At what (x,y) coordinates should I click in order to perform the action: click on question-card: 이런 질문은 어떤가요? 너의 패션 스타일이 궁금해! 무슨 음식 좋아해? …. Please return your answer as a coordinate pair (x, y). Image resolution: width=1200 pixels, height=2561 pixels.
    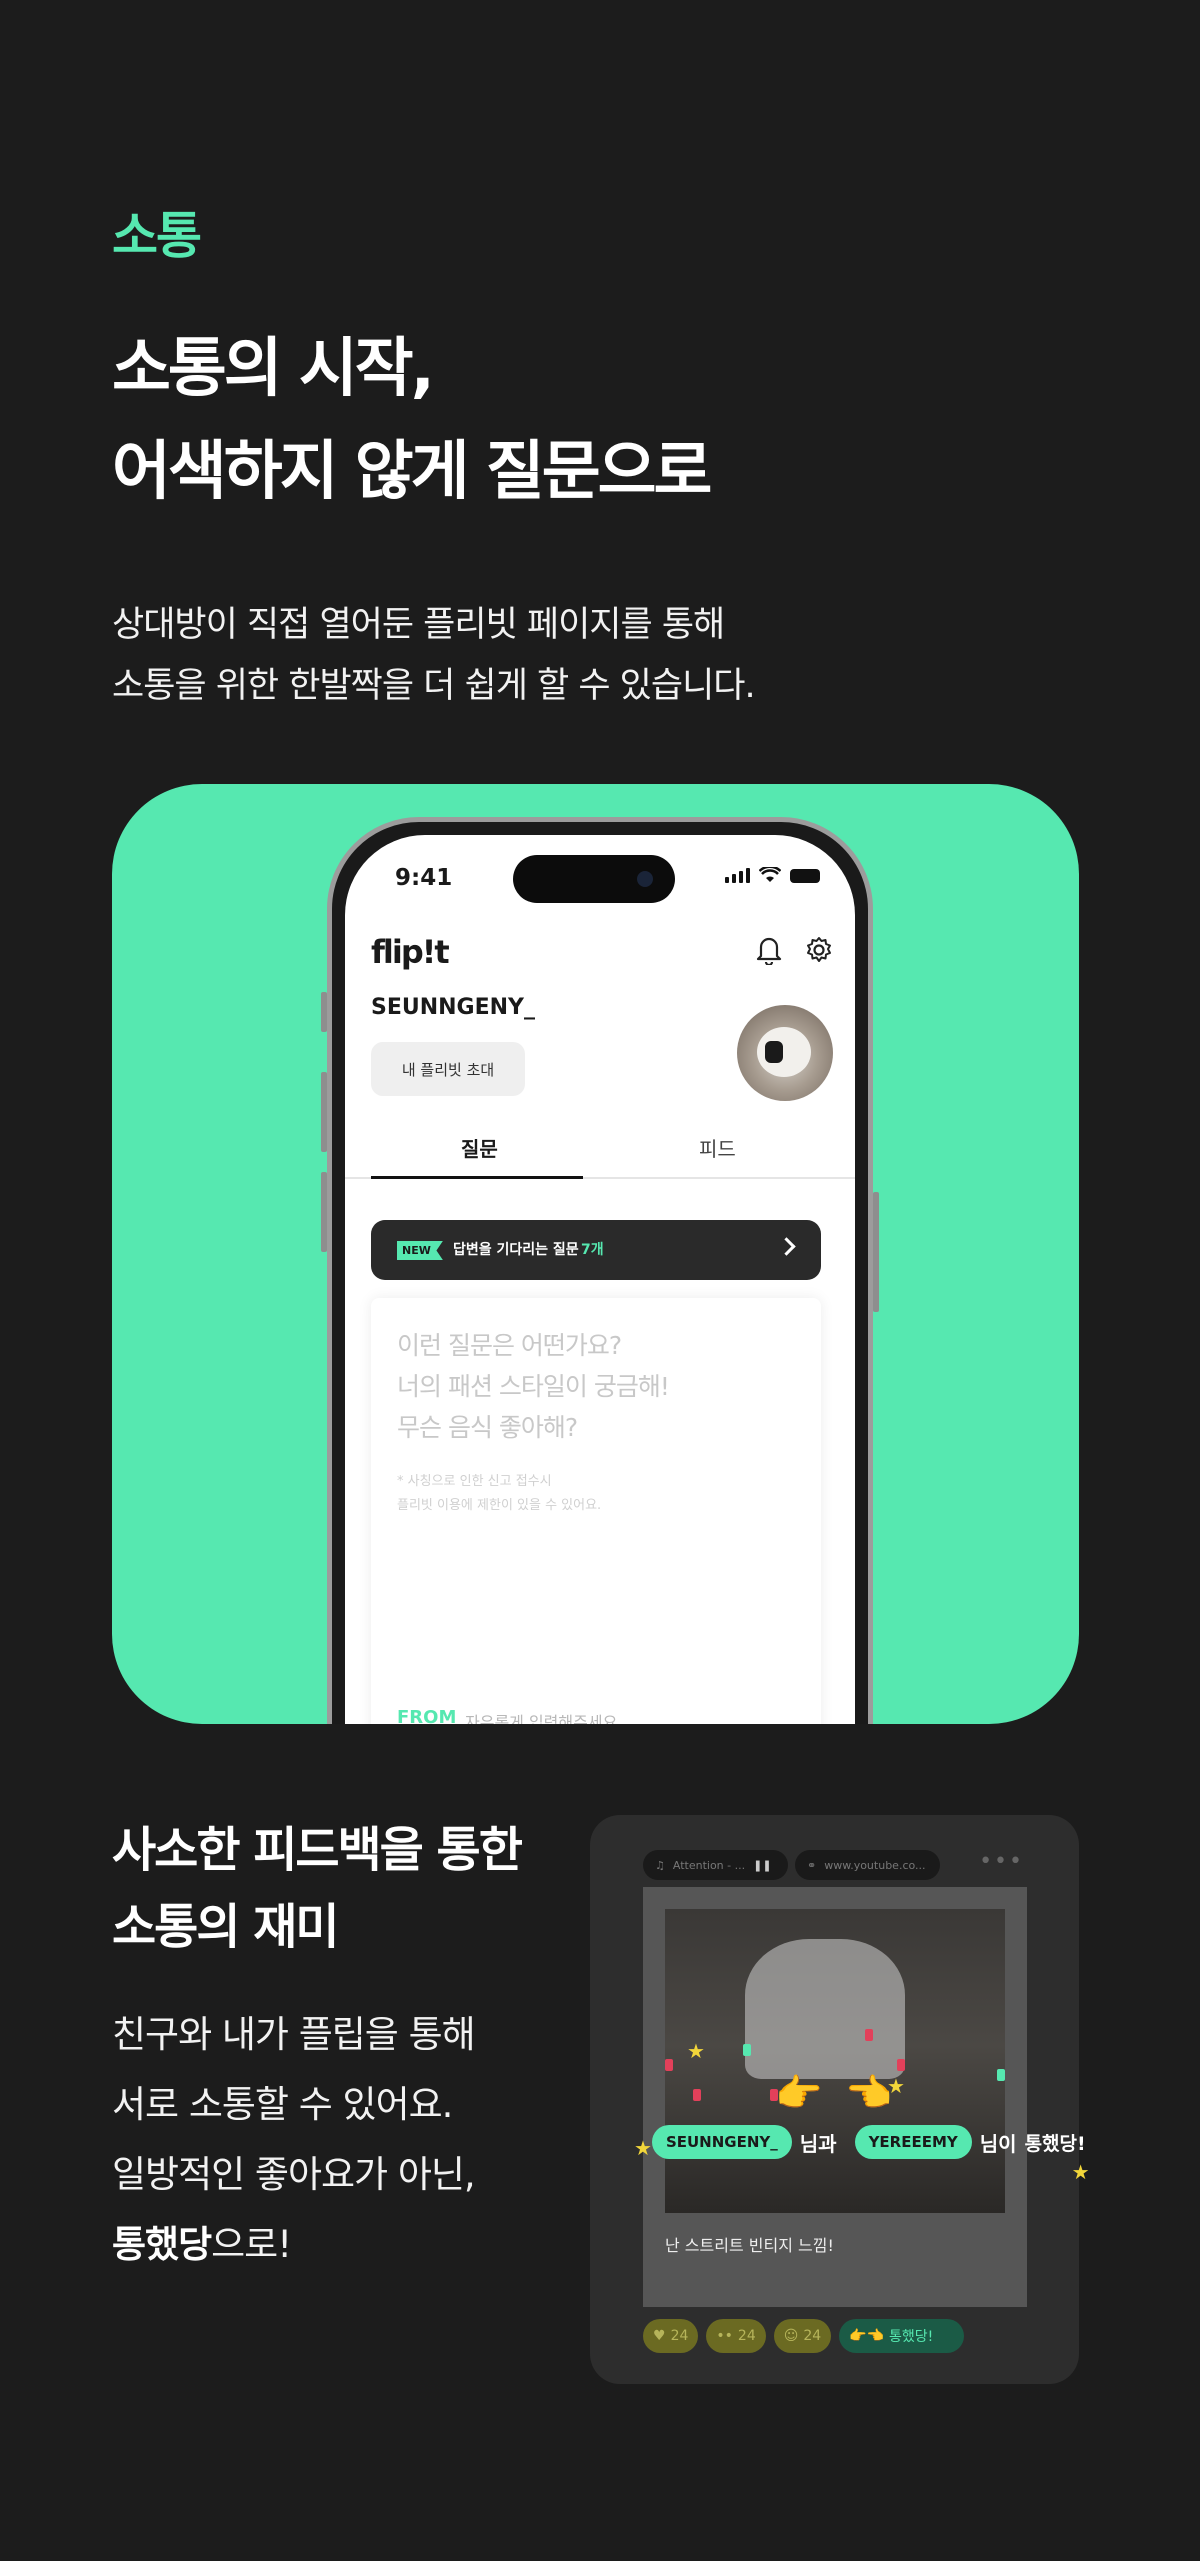
    Looking at the image, I should click on (596, 1511).